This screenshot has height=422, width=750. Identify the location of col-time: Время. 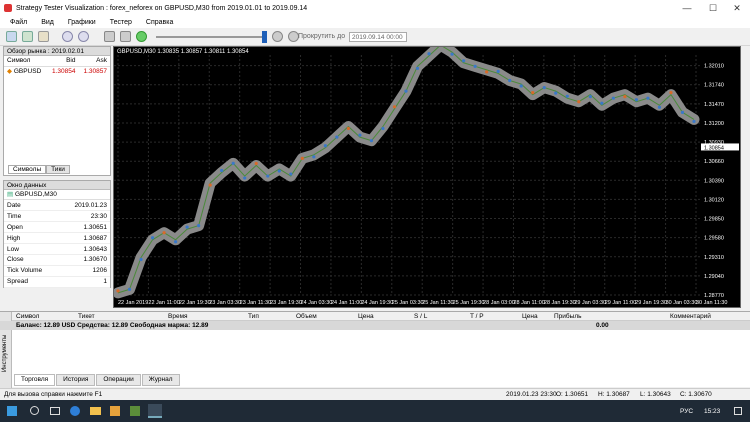
(208, 316).